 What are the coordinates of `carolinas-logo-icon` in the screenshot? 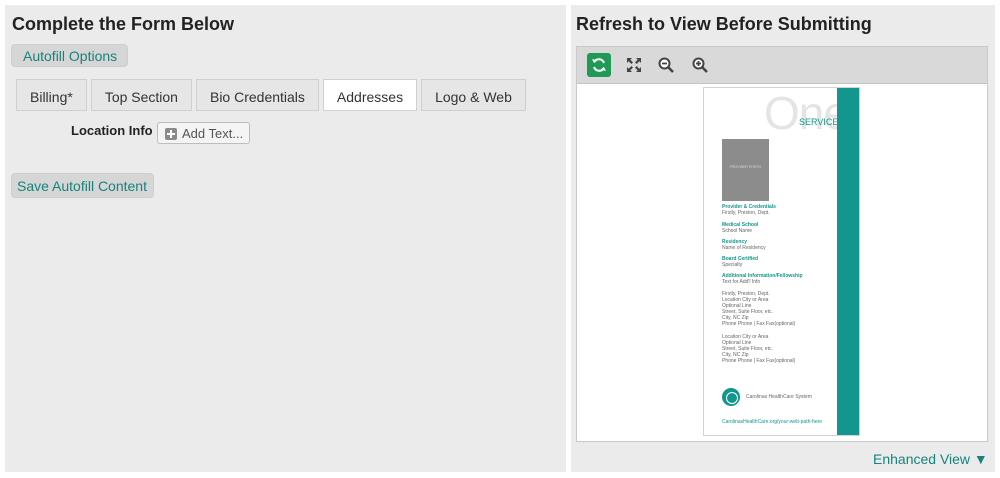 It's located at (731, 397).